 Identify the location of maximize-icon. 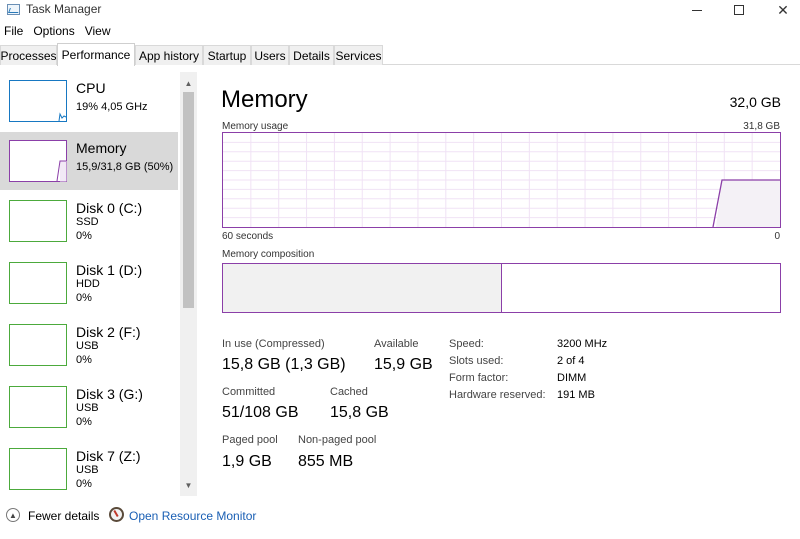
(739, 10).